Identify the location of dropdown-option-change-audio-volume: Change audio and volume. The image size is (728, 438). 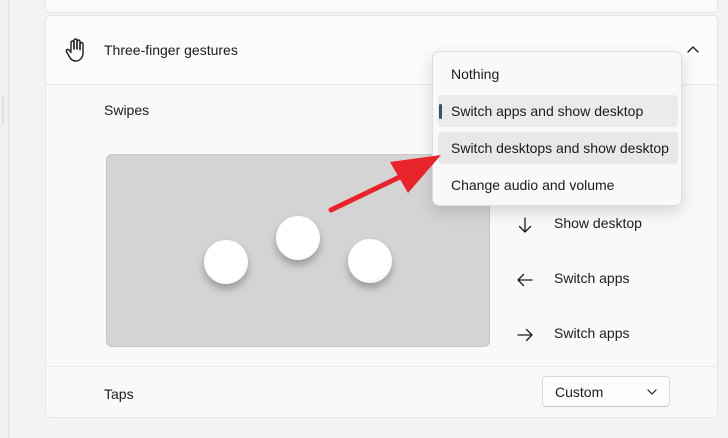
(558, 185).